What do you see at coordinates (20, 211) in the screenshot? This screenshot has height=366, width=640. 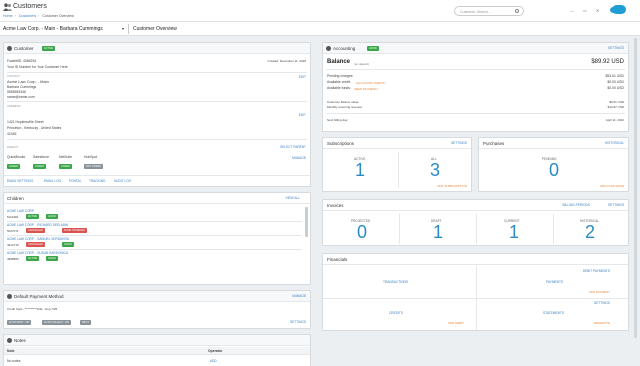 I see `child-name: ACME LAW CORP.` at bounding box center [20, 211].